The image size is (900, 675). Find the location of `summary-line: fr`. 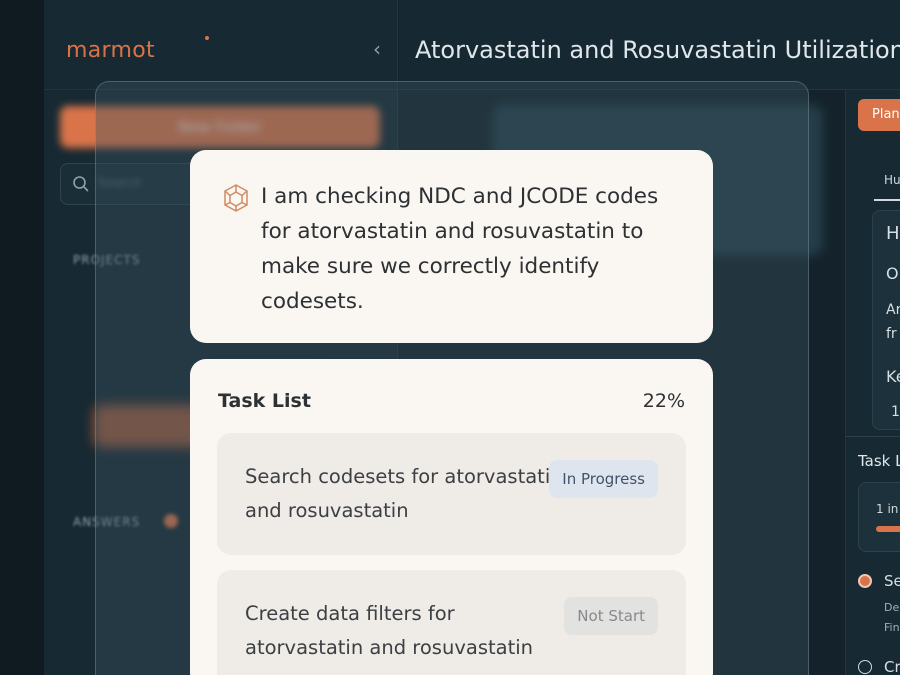

summary-line: fr is located at coordinates (891, 334).